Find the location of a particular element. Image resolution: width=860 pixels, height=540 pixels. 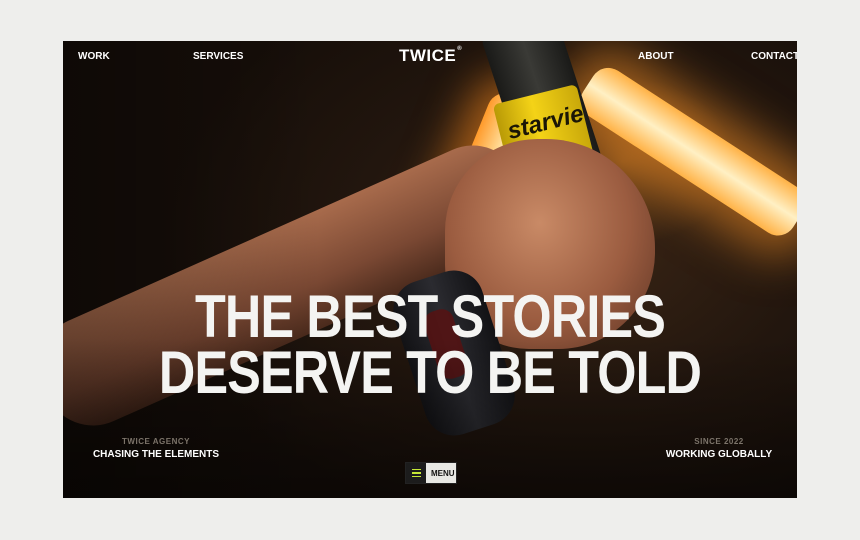

hero-line-2: DESERVE TO BE TOLD is located at coordinates (430, 372).